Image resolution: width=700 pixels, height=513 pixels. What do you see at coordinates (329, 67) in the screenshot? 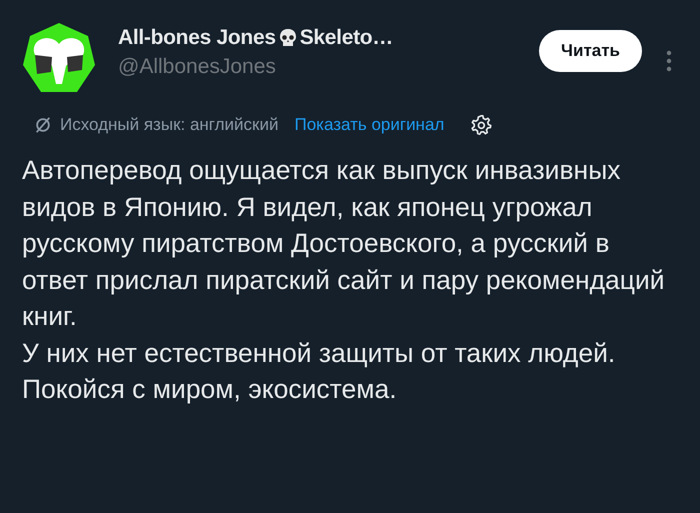
I see `author-handle: @AllbonesJones` at bounding box center [329, 67].